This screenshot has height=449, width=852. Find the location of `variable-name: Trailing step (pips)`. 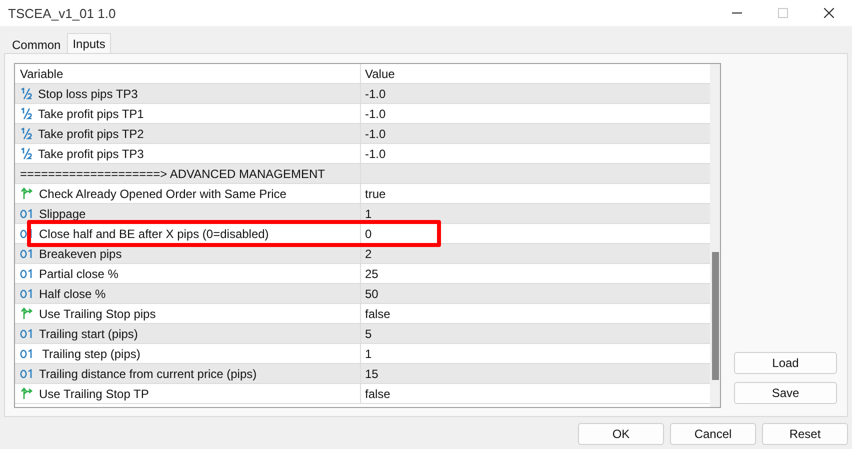

variable-name: Trailing step (pips) is located at coordinates (90, 353).